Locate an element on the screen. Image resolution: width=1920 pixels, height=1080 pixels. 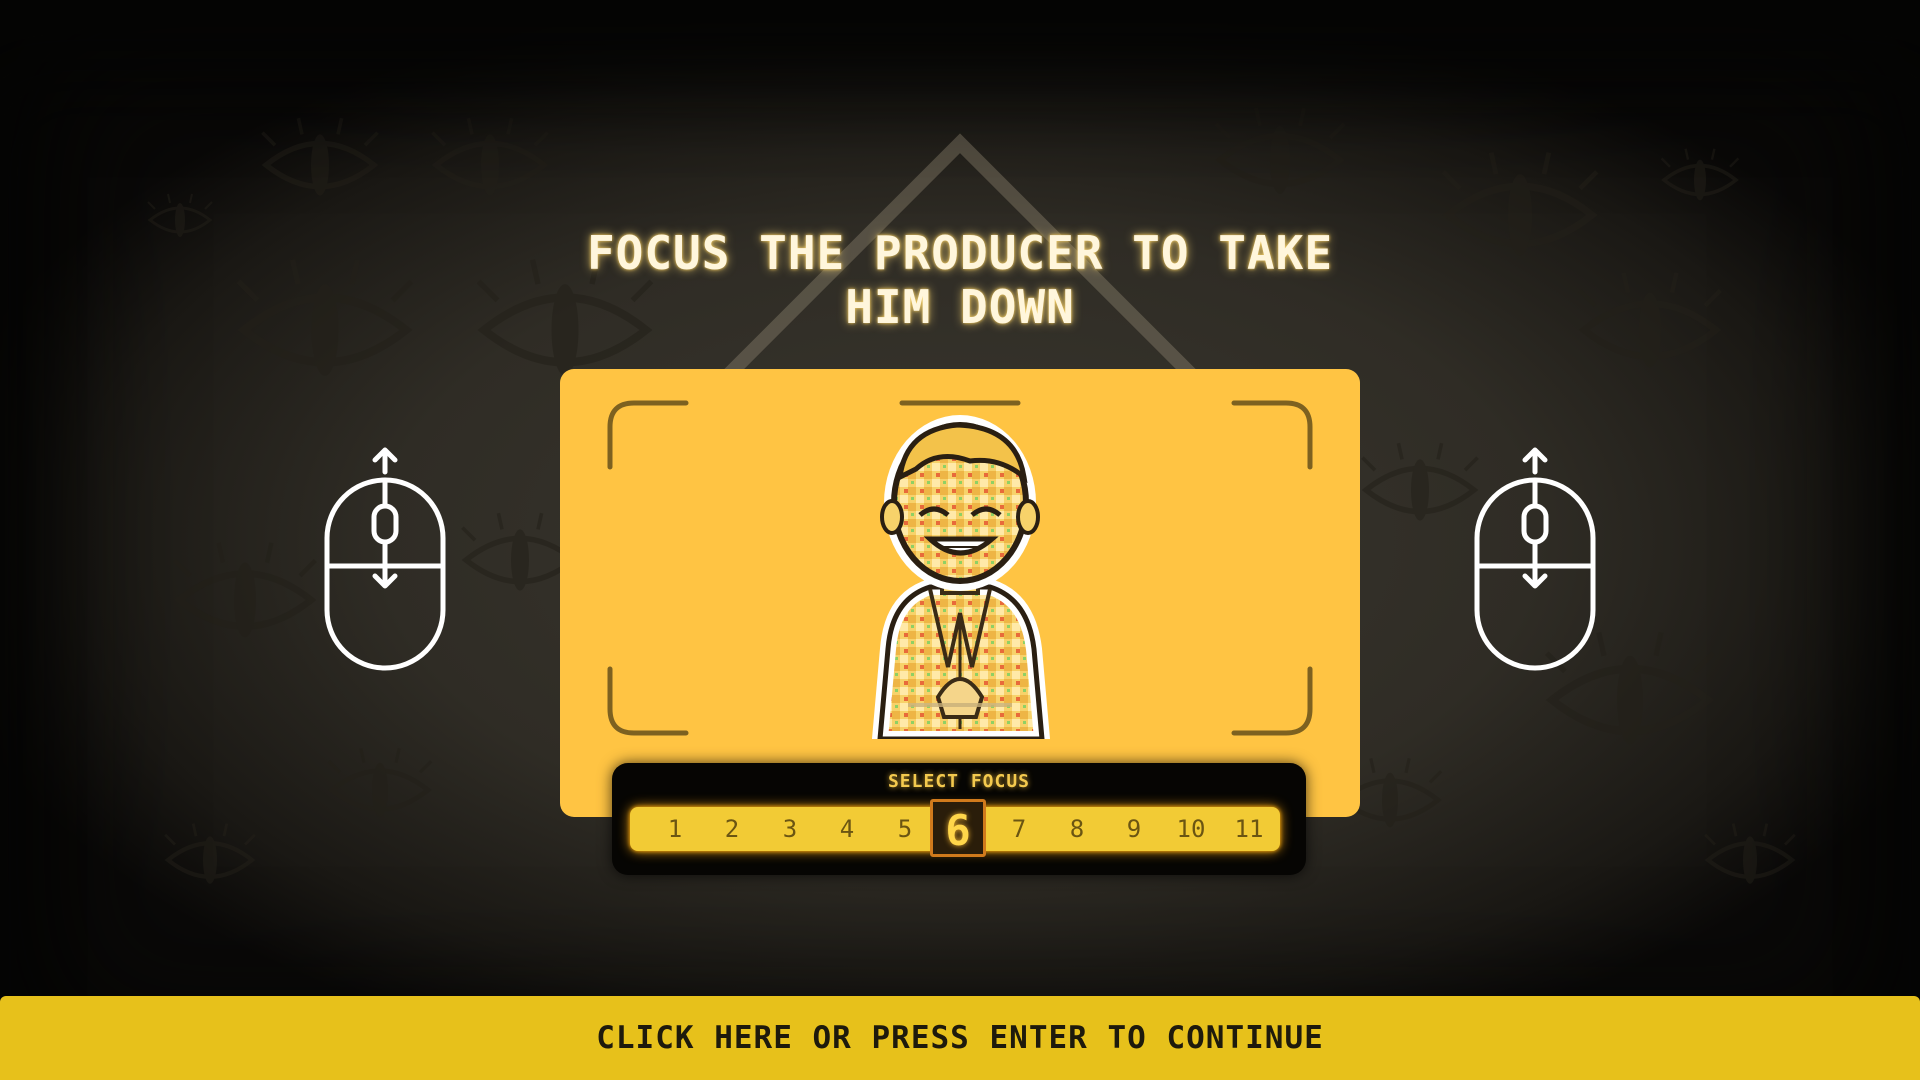
focus-option-6-selected: 6 is located at coordinates (958, 828).